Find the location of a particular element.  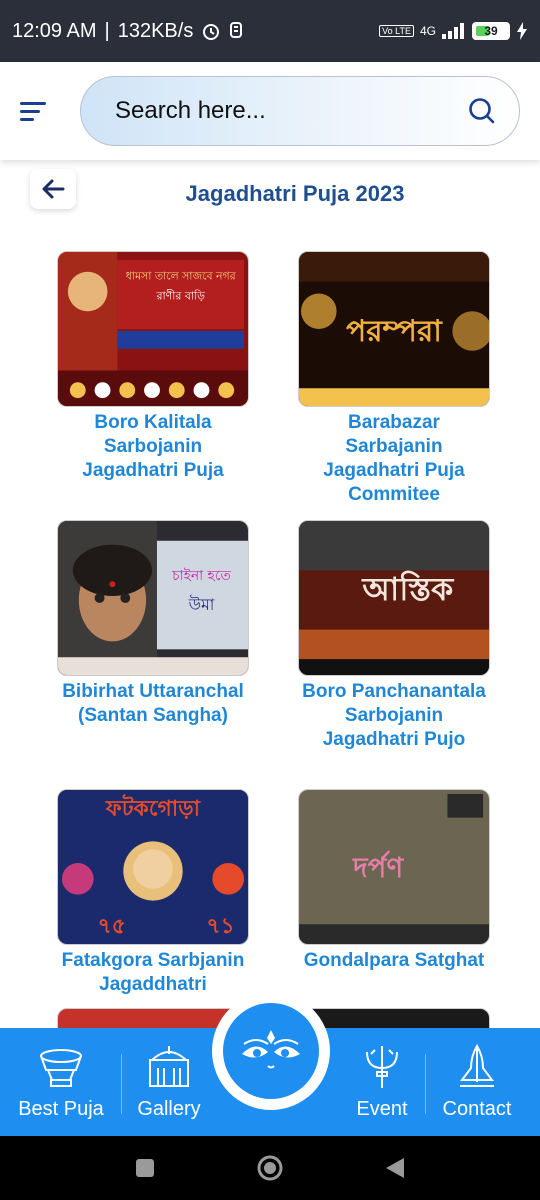

nav-label: Contact is located at coordinates (477, 1109).